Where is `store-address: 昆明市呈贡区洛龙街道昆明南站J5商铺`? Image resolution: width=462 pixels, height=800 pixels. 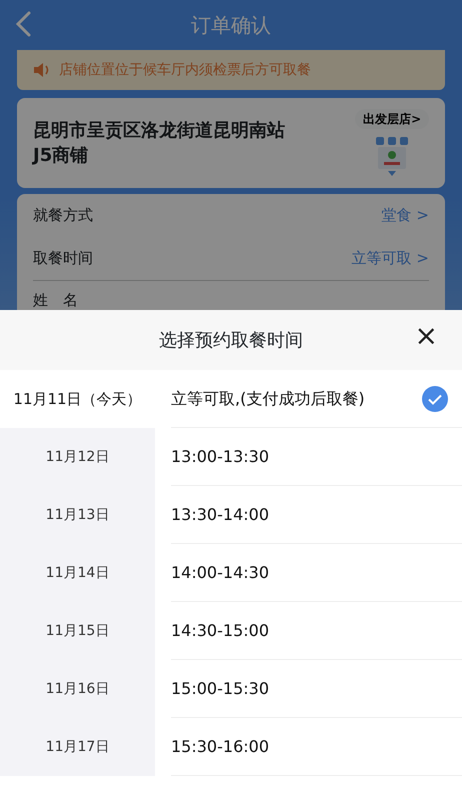
store-address: 昆明市呈贡区洛龙街道昆明南站J5商铺 is located at coordinates (159, 143).